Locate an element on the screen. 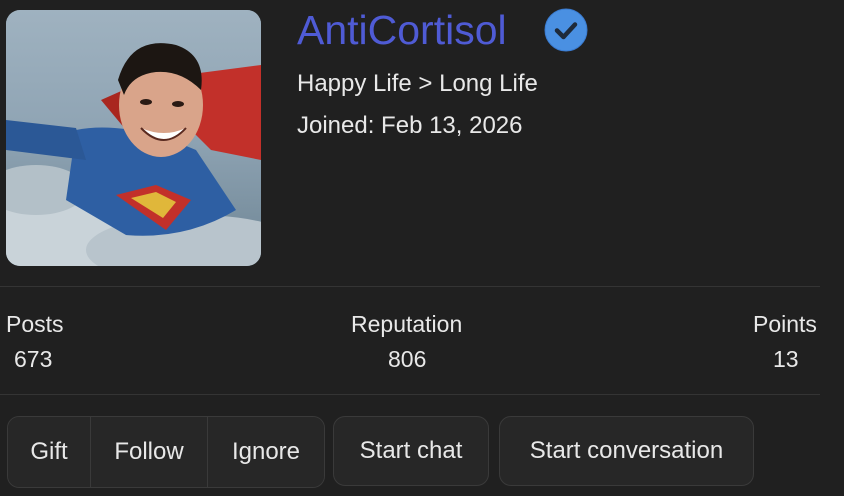  verified-badge-icon is located at coordinates (566, 30).